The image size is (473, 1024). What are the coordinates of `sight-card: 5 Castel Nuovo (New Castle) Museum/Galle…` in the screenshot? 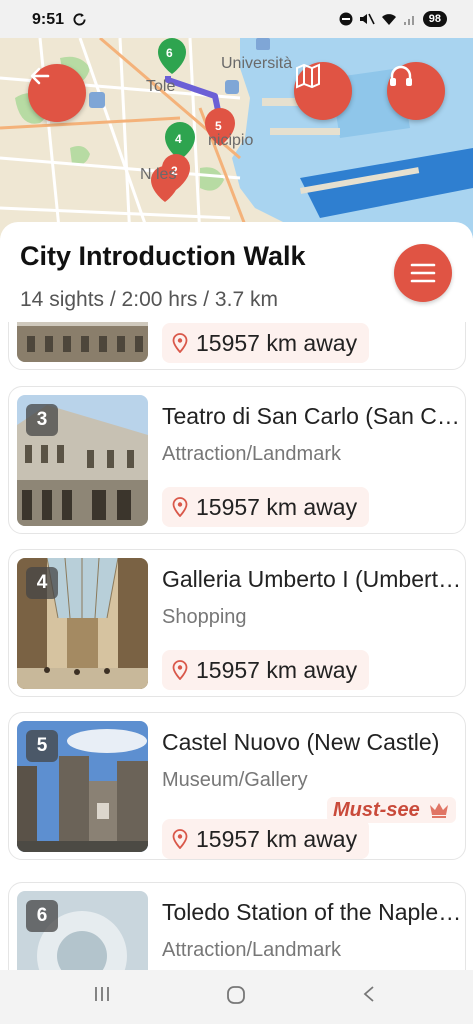 It's located at (237, 786).